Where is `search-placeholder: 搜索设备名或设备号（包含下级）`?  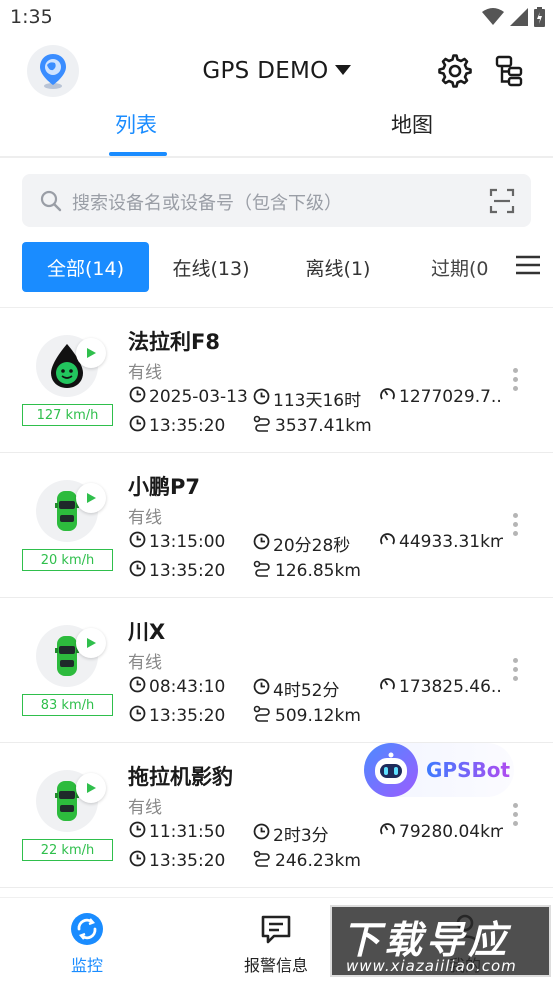 search-placeholder: 搜索设备名或设备号（包含下级） is located at coordinates (207, 203).